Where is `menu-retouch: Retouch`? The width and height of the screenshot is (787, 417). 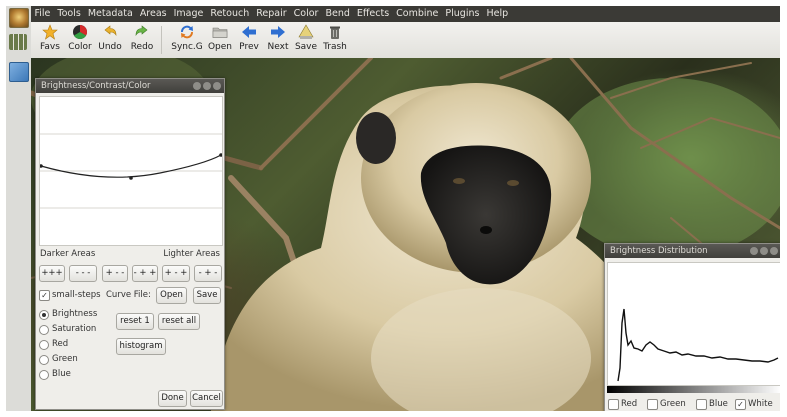
menu-retouch: Retouch is located at coordinates (230, 14).